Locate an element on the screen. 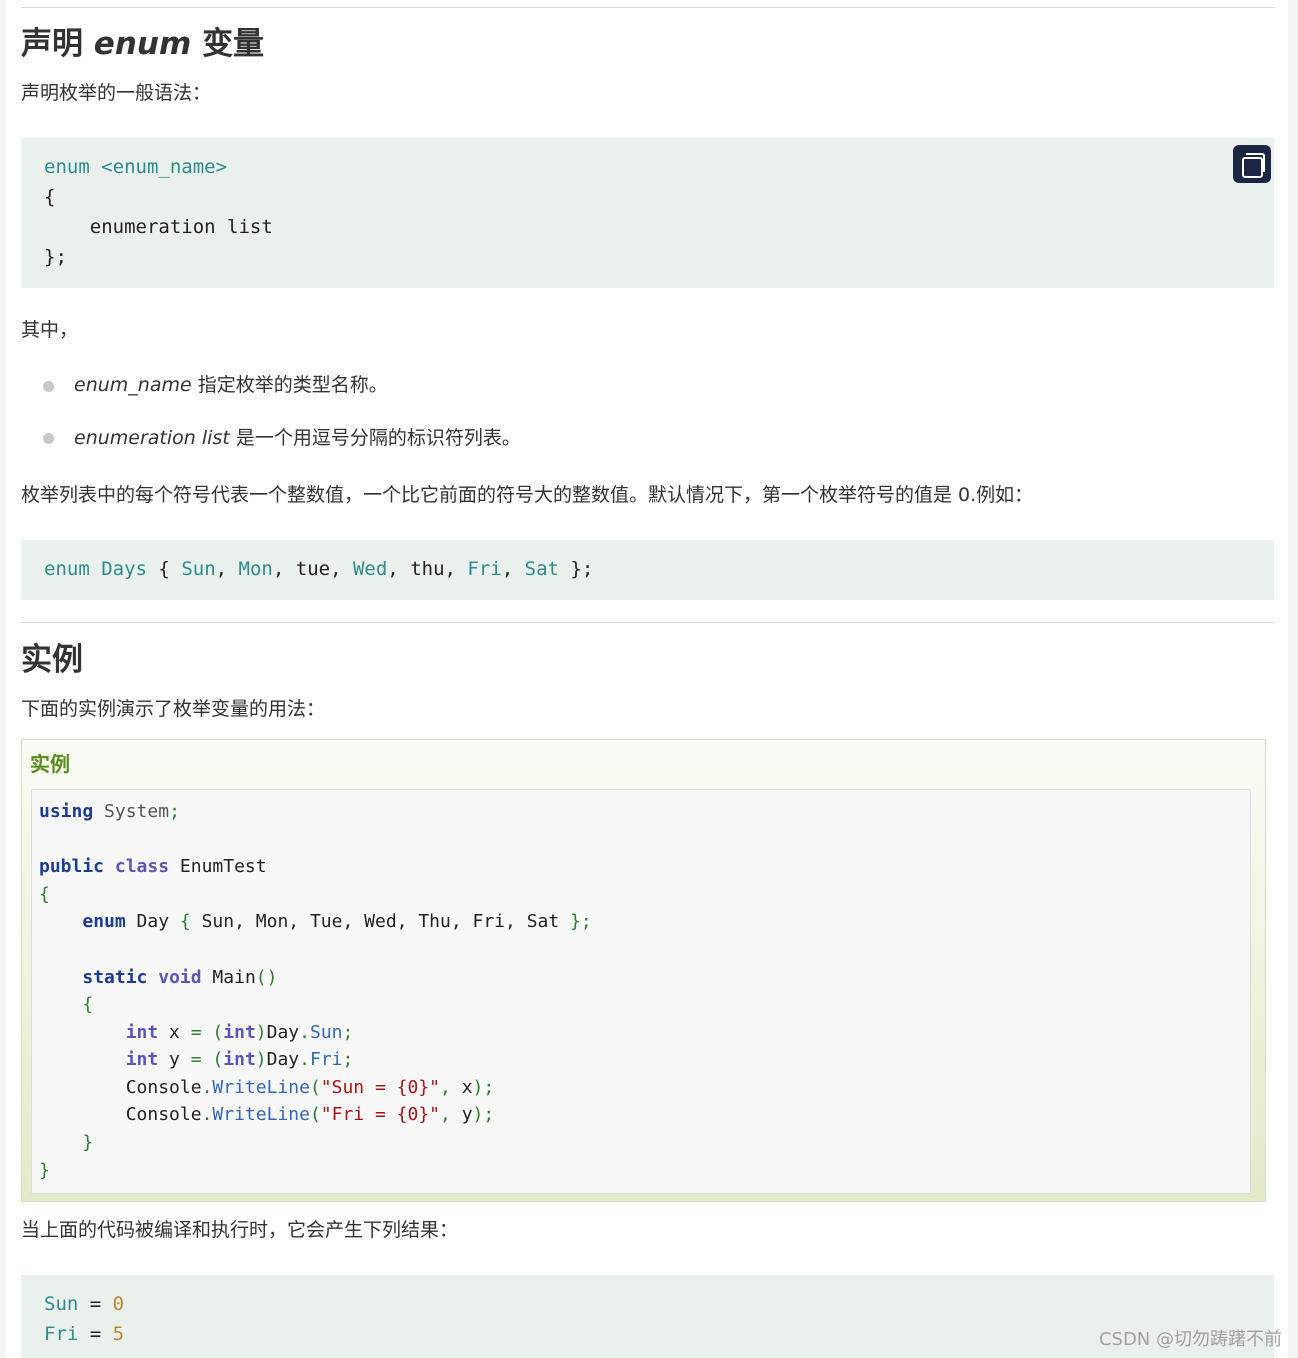 The image size is (1298, 1358). watermark: CSDN @切勿踌躇不前 is located at coordinates (1190, 1339).